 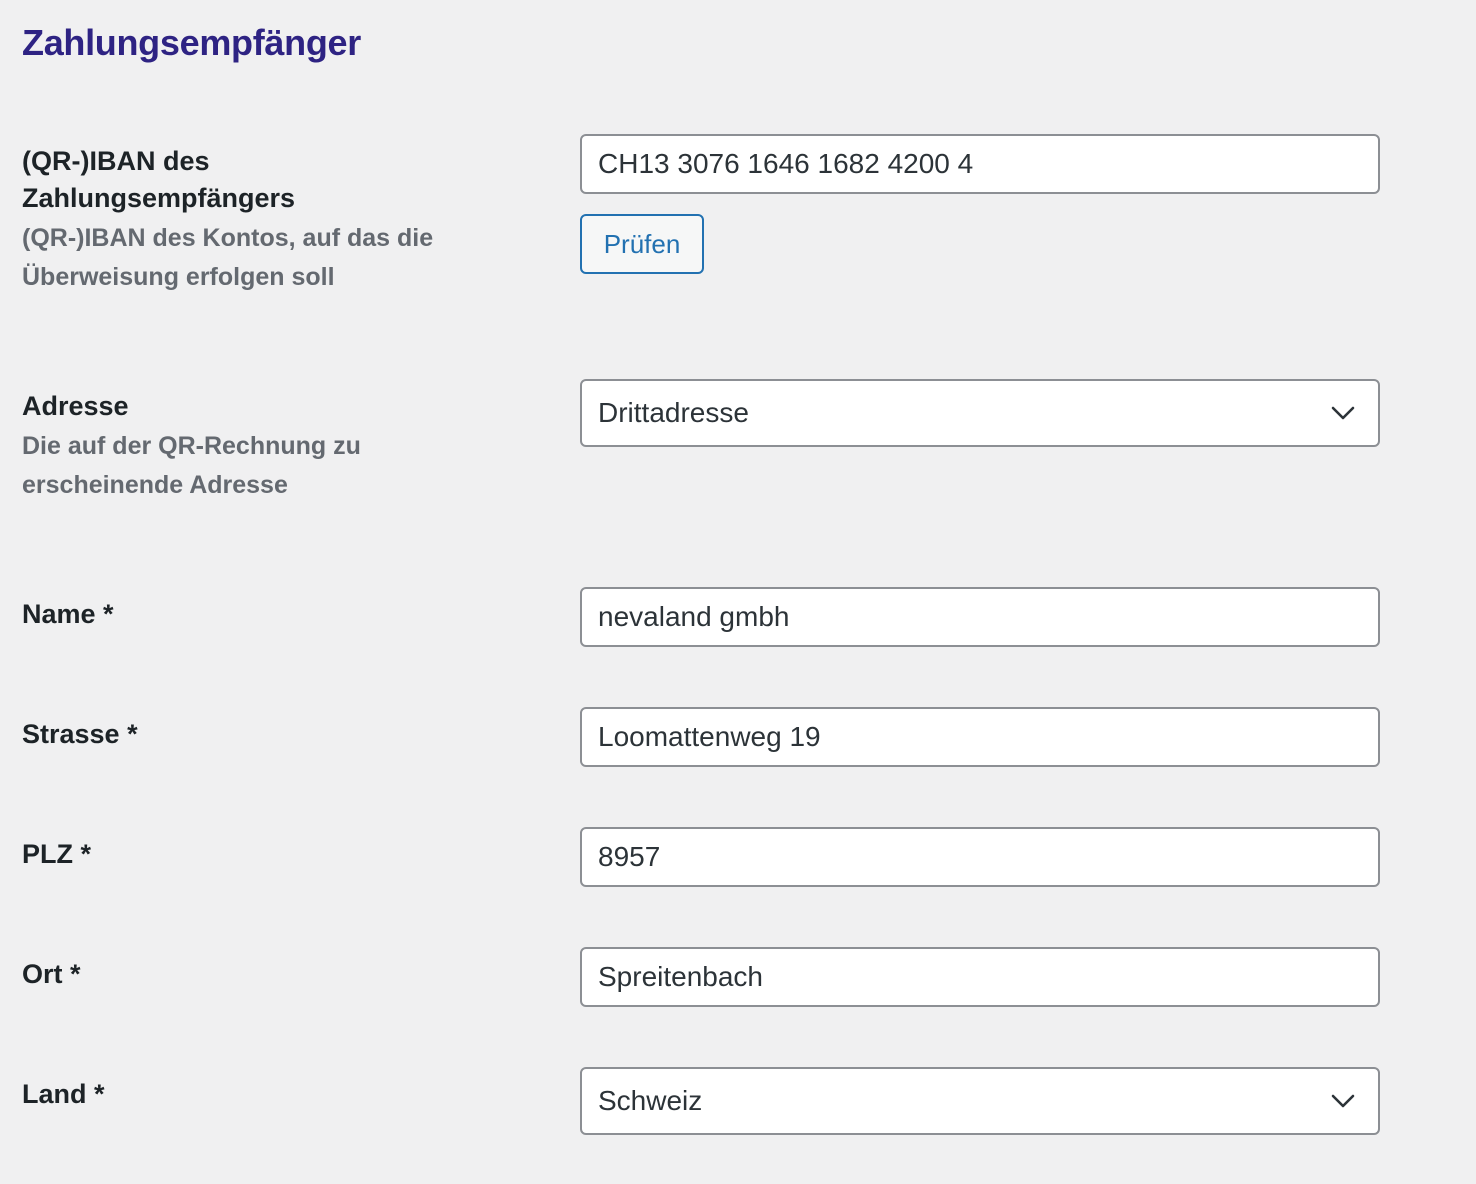 What do you see at coordinates (272, 974) in the screenshot?
I see `city-label-block: Ort *` at bounding box center [272, 974].